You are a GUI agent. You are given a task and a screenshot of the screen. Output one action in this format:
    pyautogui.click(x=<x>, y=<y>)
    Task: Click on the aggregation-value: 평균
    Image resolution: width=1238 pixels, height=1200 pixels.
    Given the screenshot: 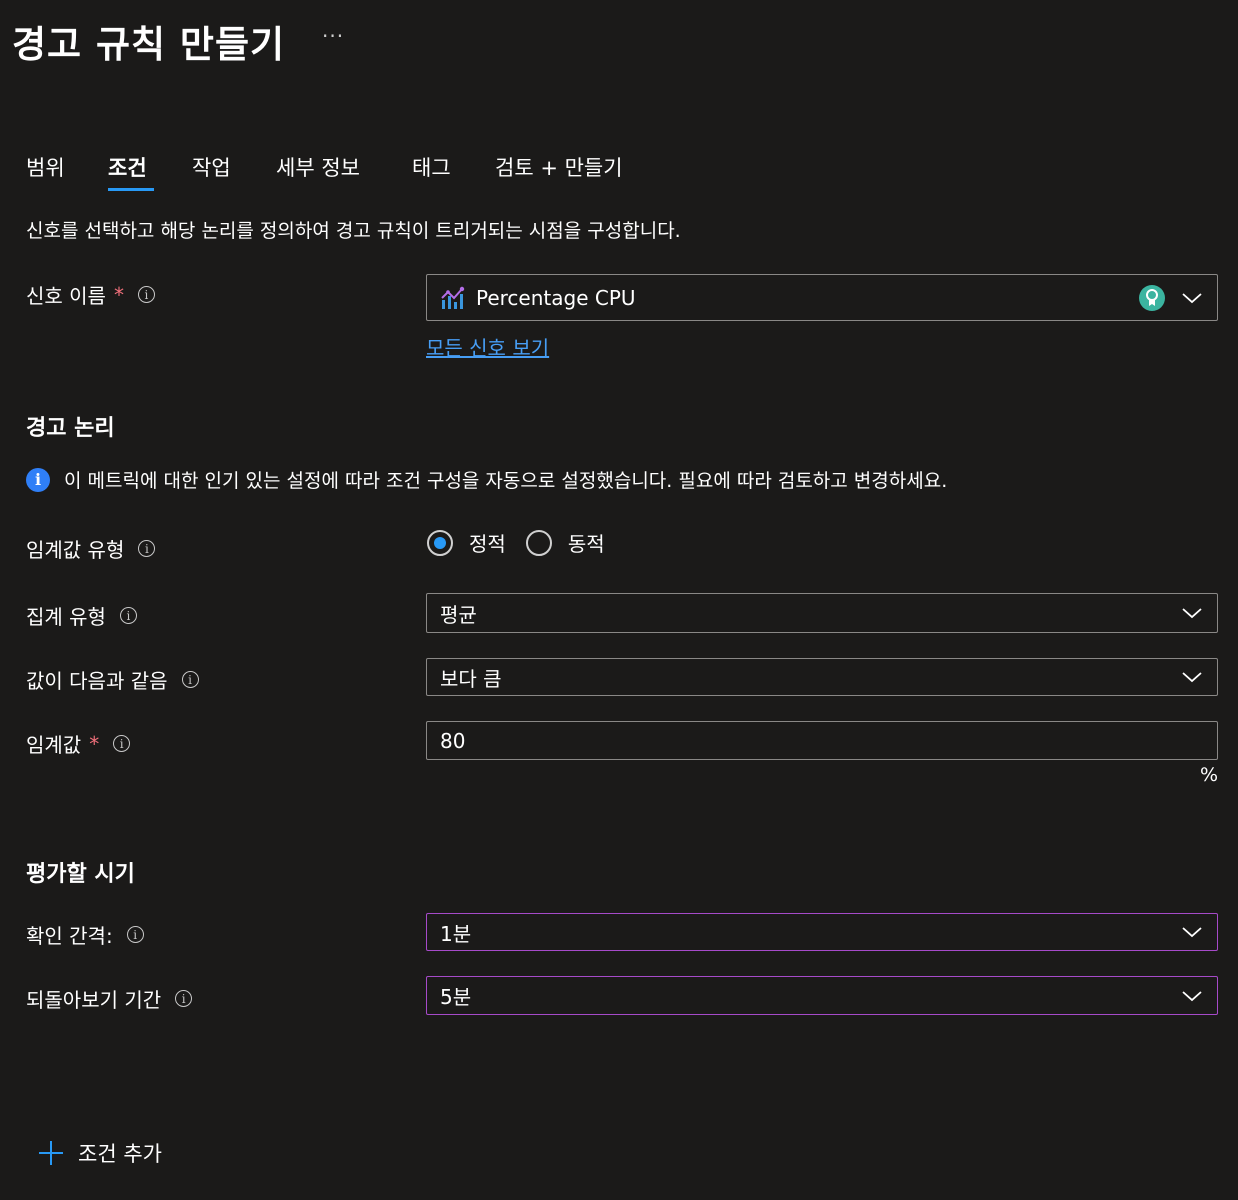 What is the action you would take?
    pyautogui.click(x=458, y=614)
    